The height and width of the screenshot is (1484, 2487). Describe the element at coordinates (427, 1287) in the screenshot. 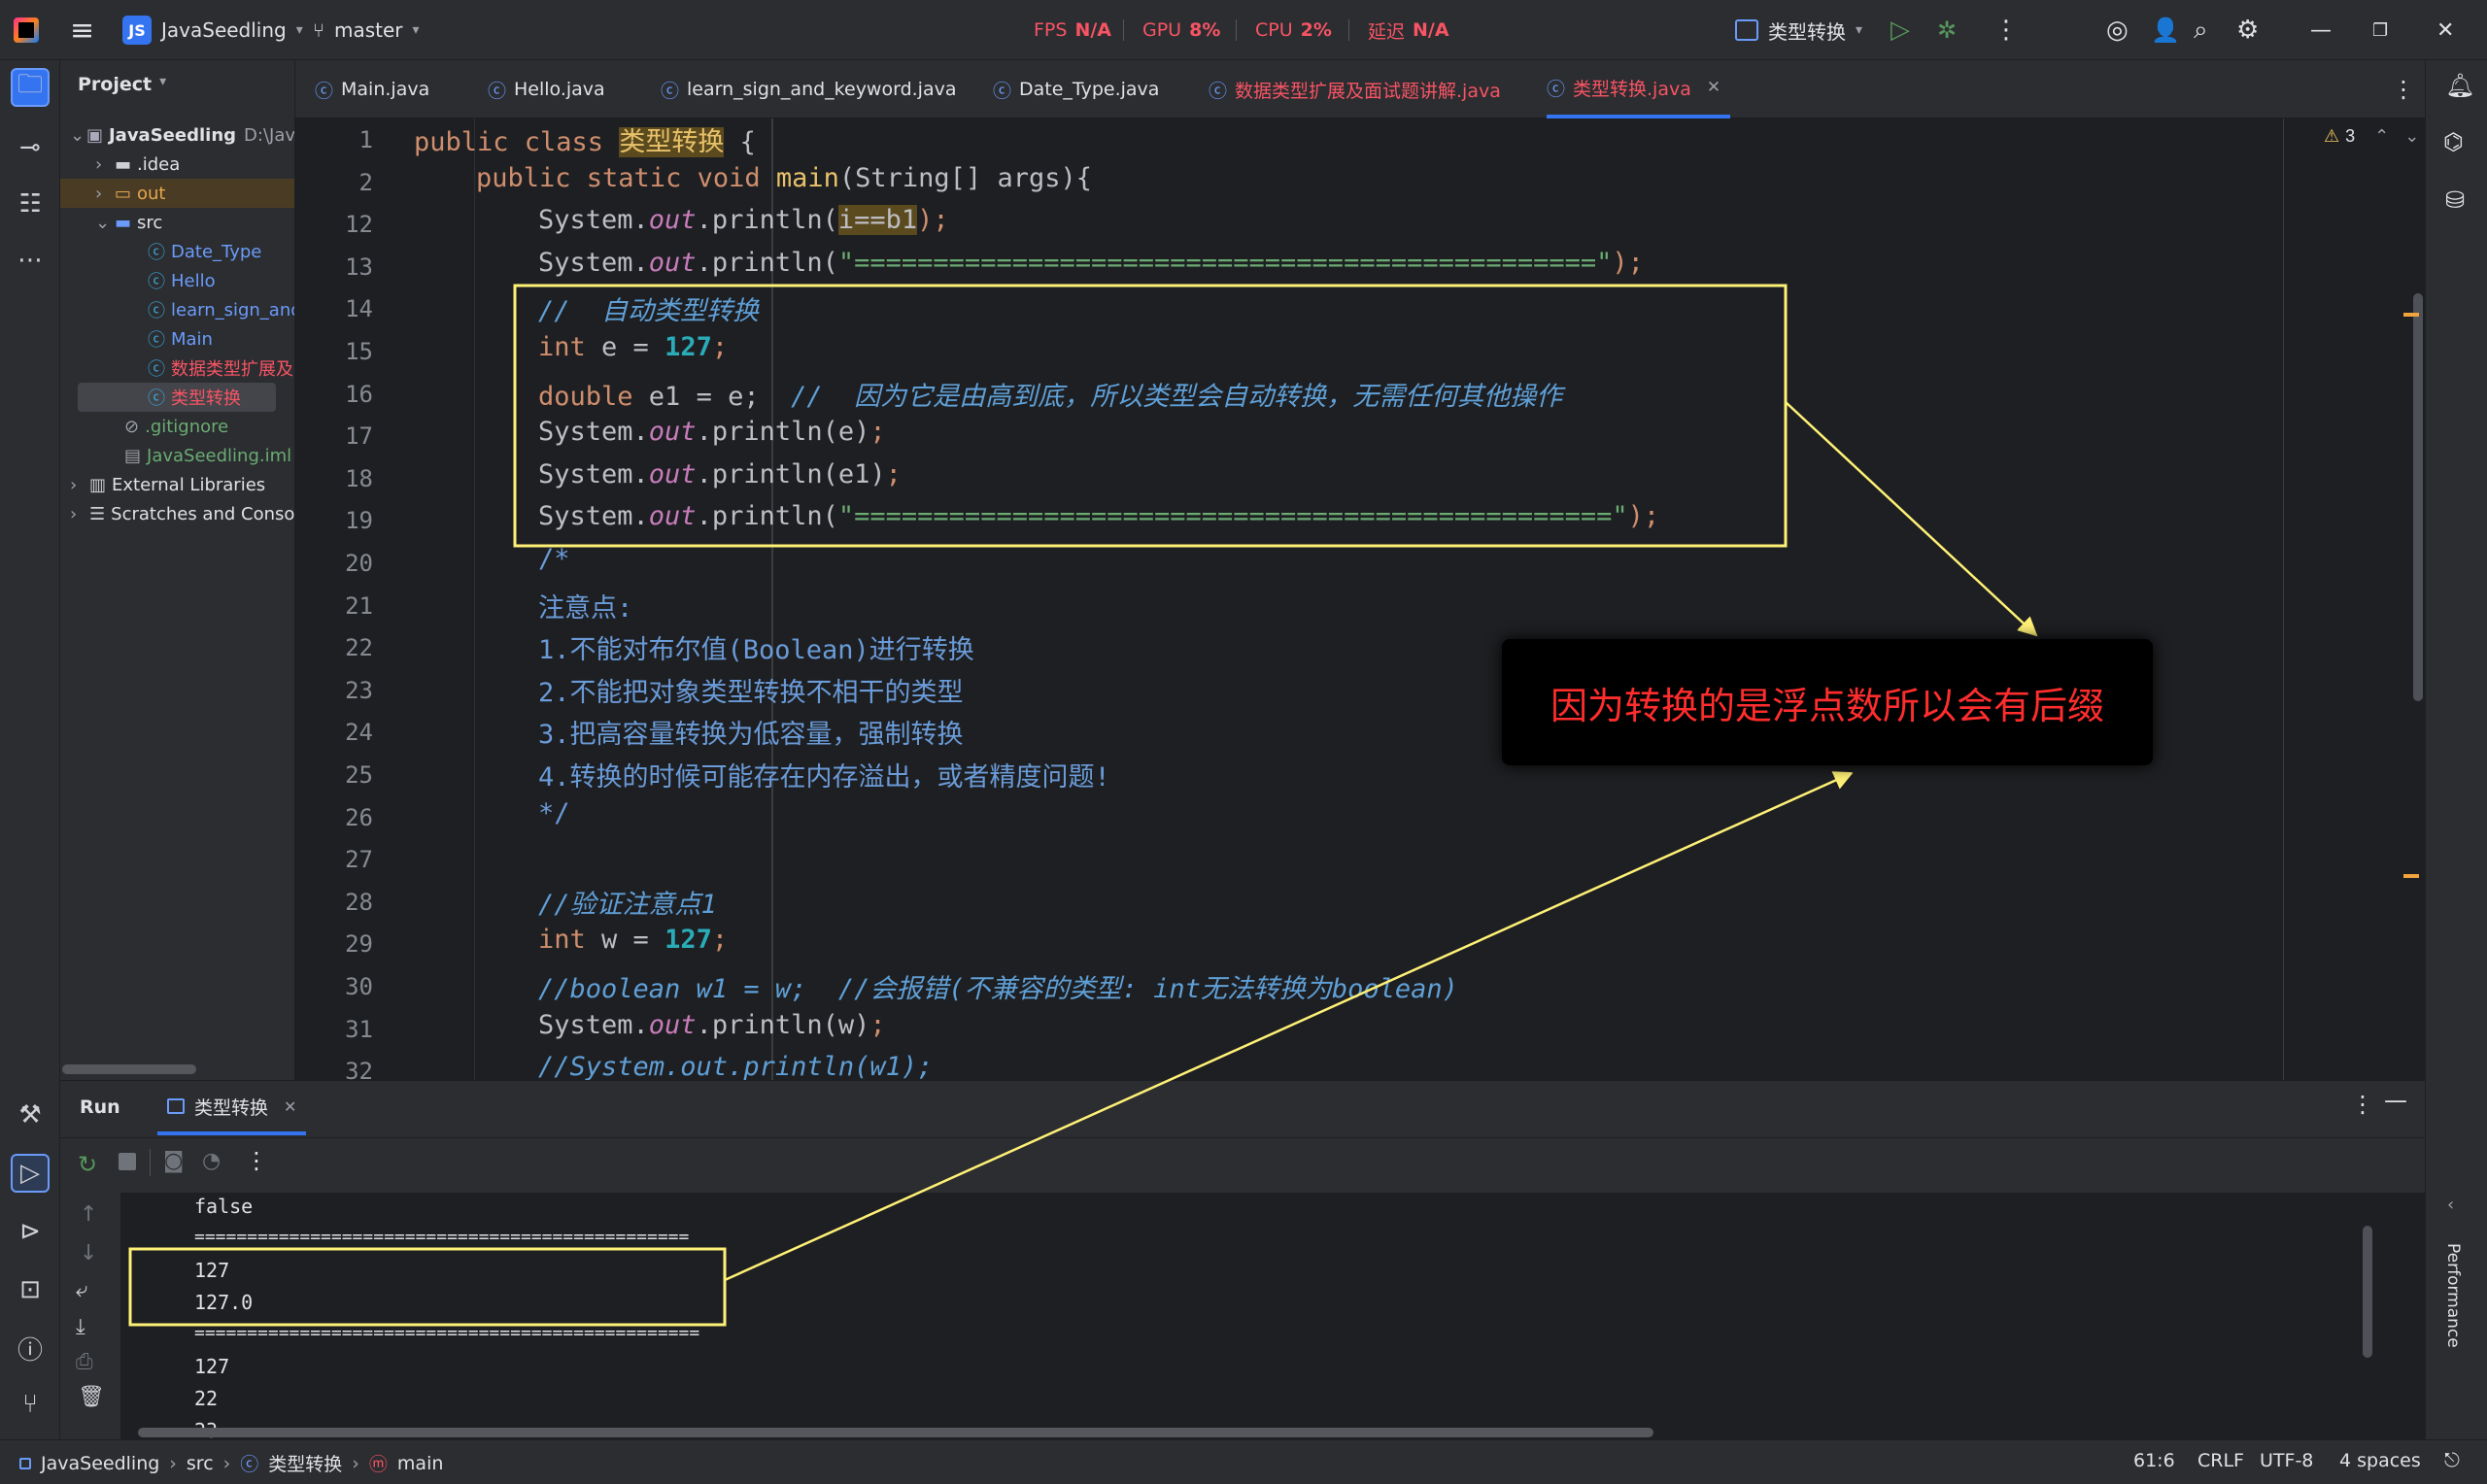

I see `output-highlight-box` at that location.